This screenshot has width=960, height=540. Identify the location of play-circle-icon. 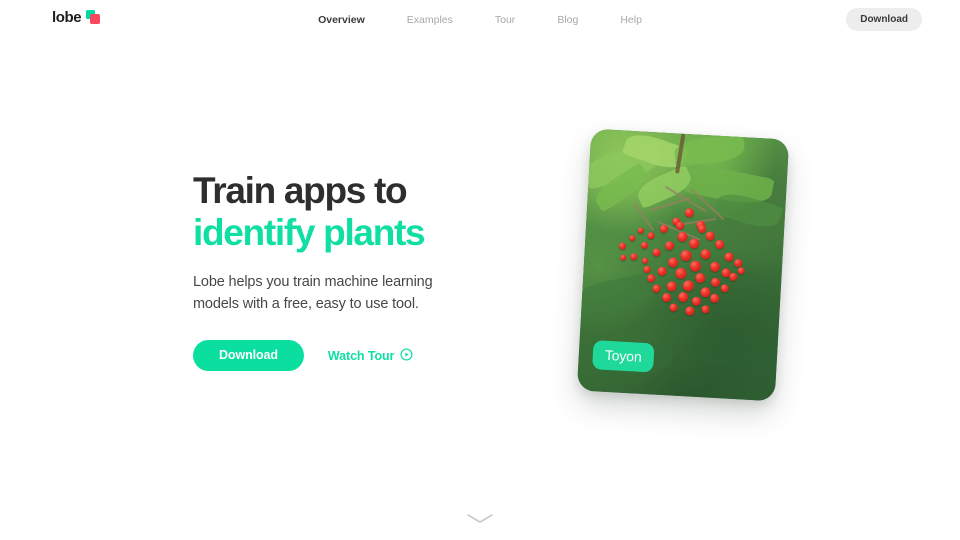
(406, 355).